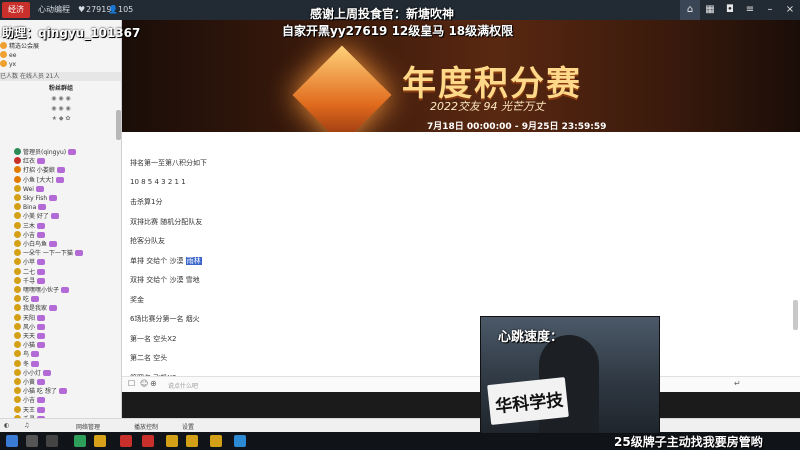  Describe the element at coordinates (60, 46) in the screenshot. I see `channel-item: 精选公会展` at that location.